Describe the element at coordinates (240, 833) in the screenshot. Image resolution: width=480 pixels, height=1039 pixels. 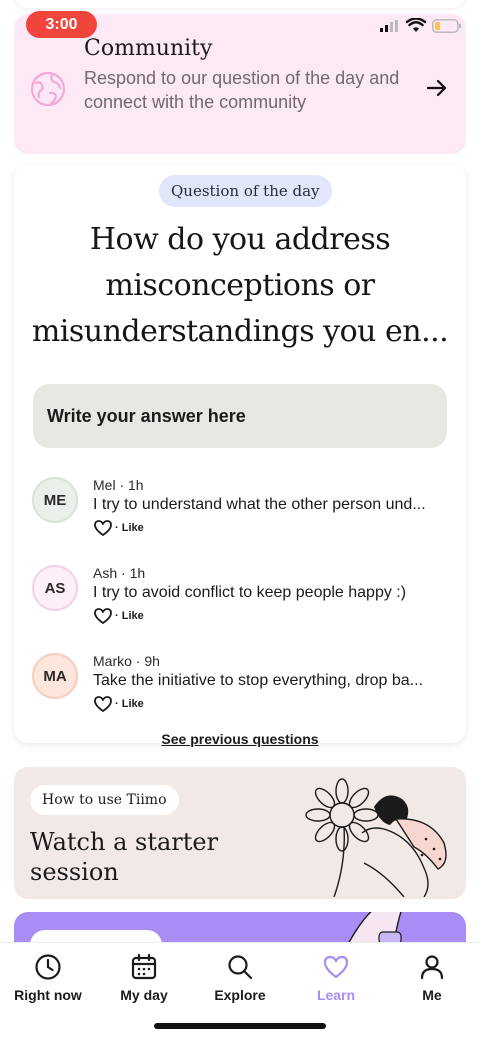
I see `starter-session-card: How to use Tiimo Watch a starter session` at that location.